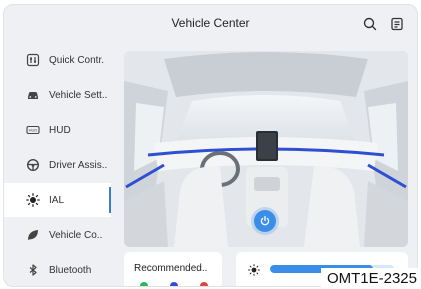 This screenshot has width=421, height=289. I want to click on color-preset-green, so click(144, 284).